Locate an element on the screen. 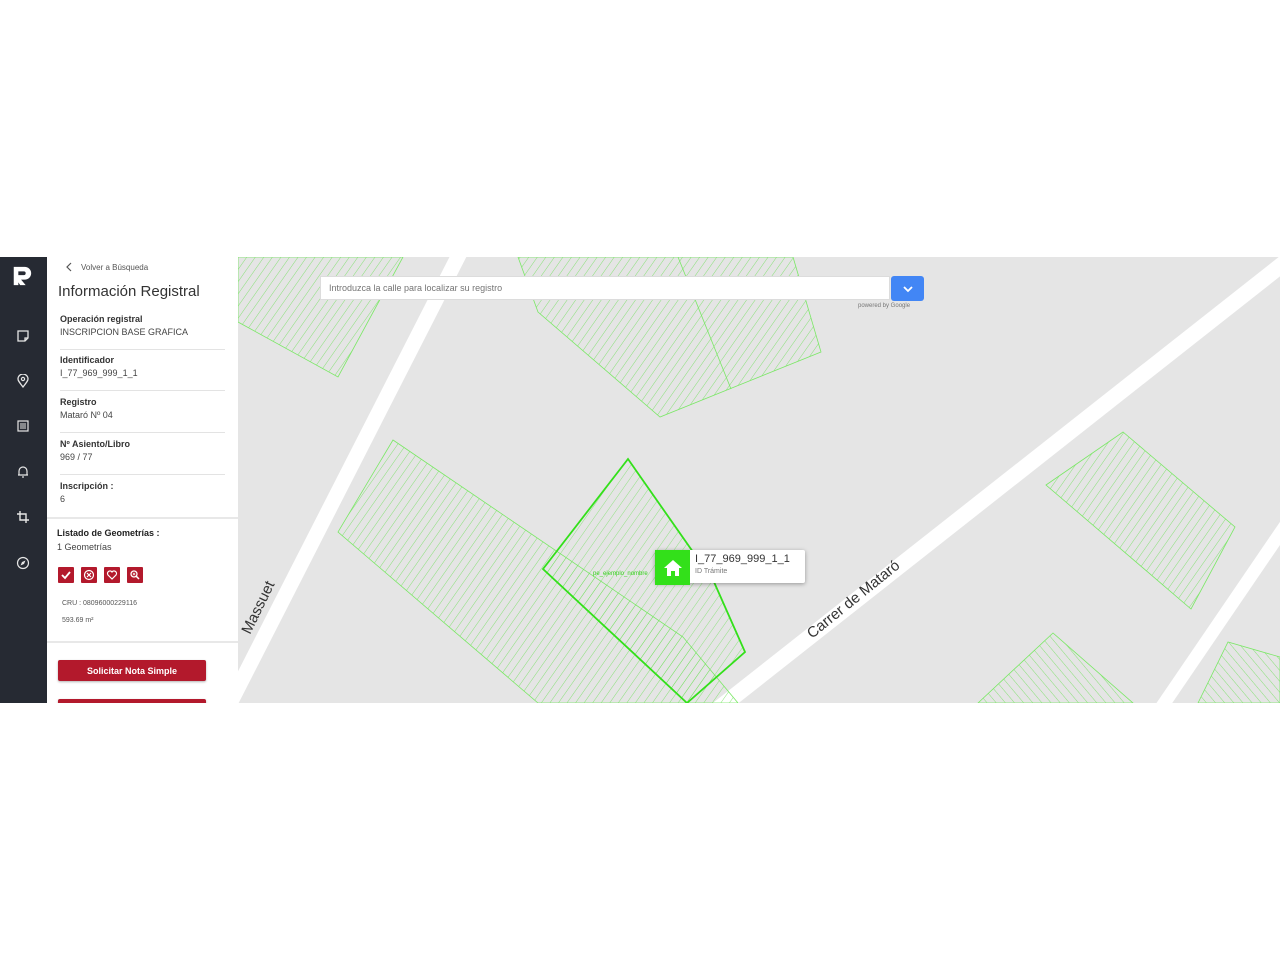 The width and height of the screenshot is (1280, 960). chevron-left-icon is located at coordinates (69, 267).